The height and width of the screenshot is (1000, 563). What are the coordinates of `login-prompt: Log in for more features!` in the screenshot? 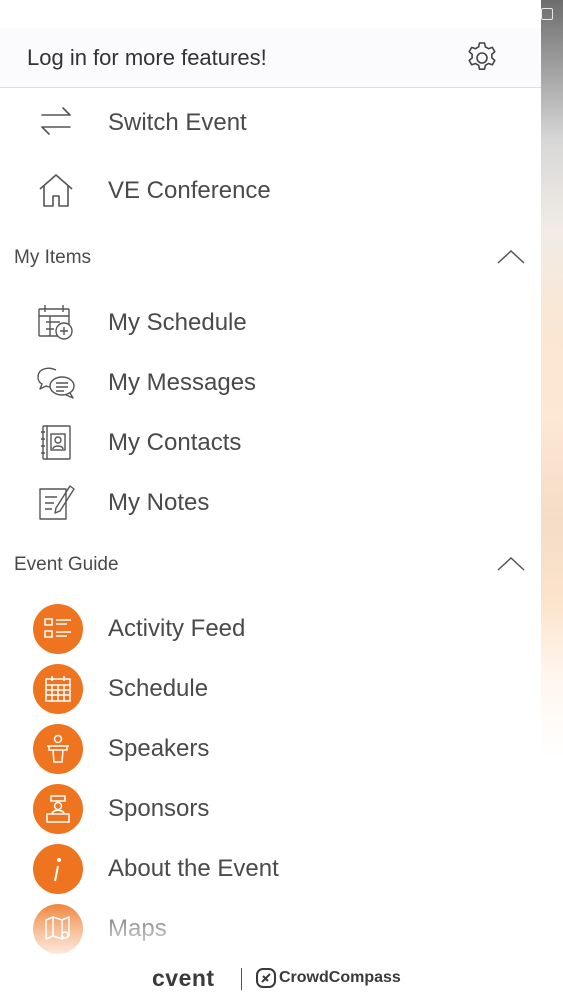 It's located at (147, 58).